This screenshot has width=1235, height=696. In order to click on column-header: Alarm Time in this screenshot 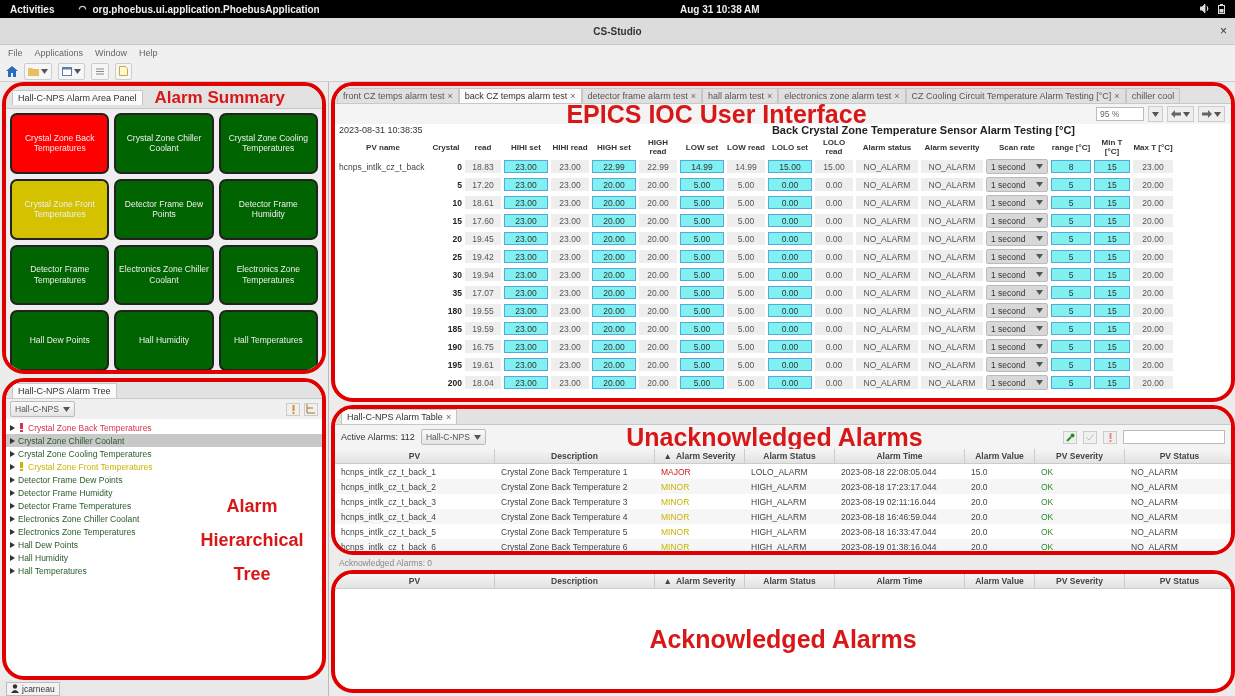, I will do `click(900, 456)`.